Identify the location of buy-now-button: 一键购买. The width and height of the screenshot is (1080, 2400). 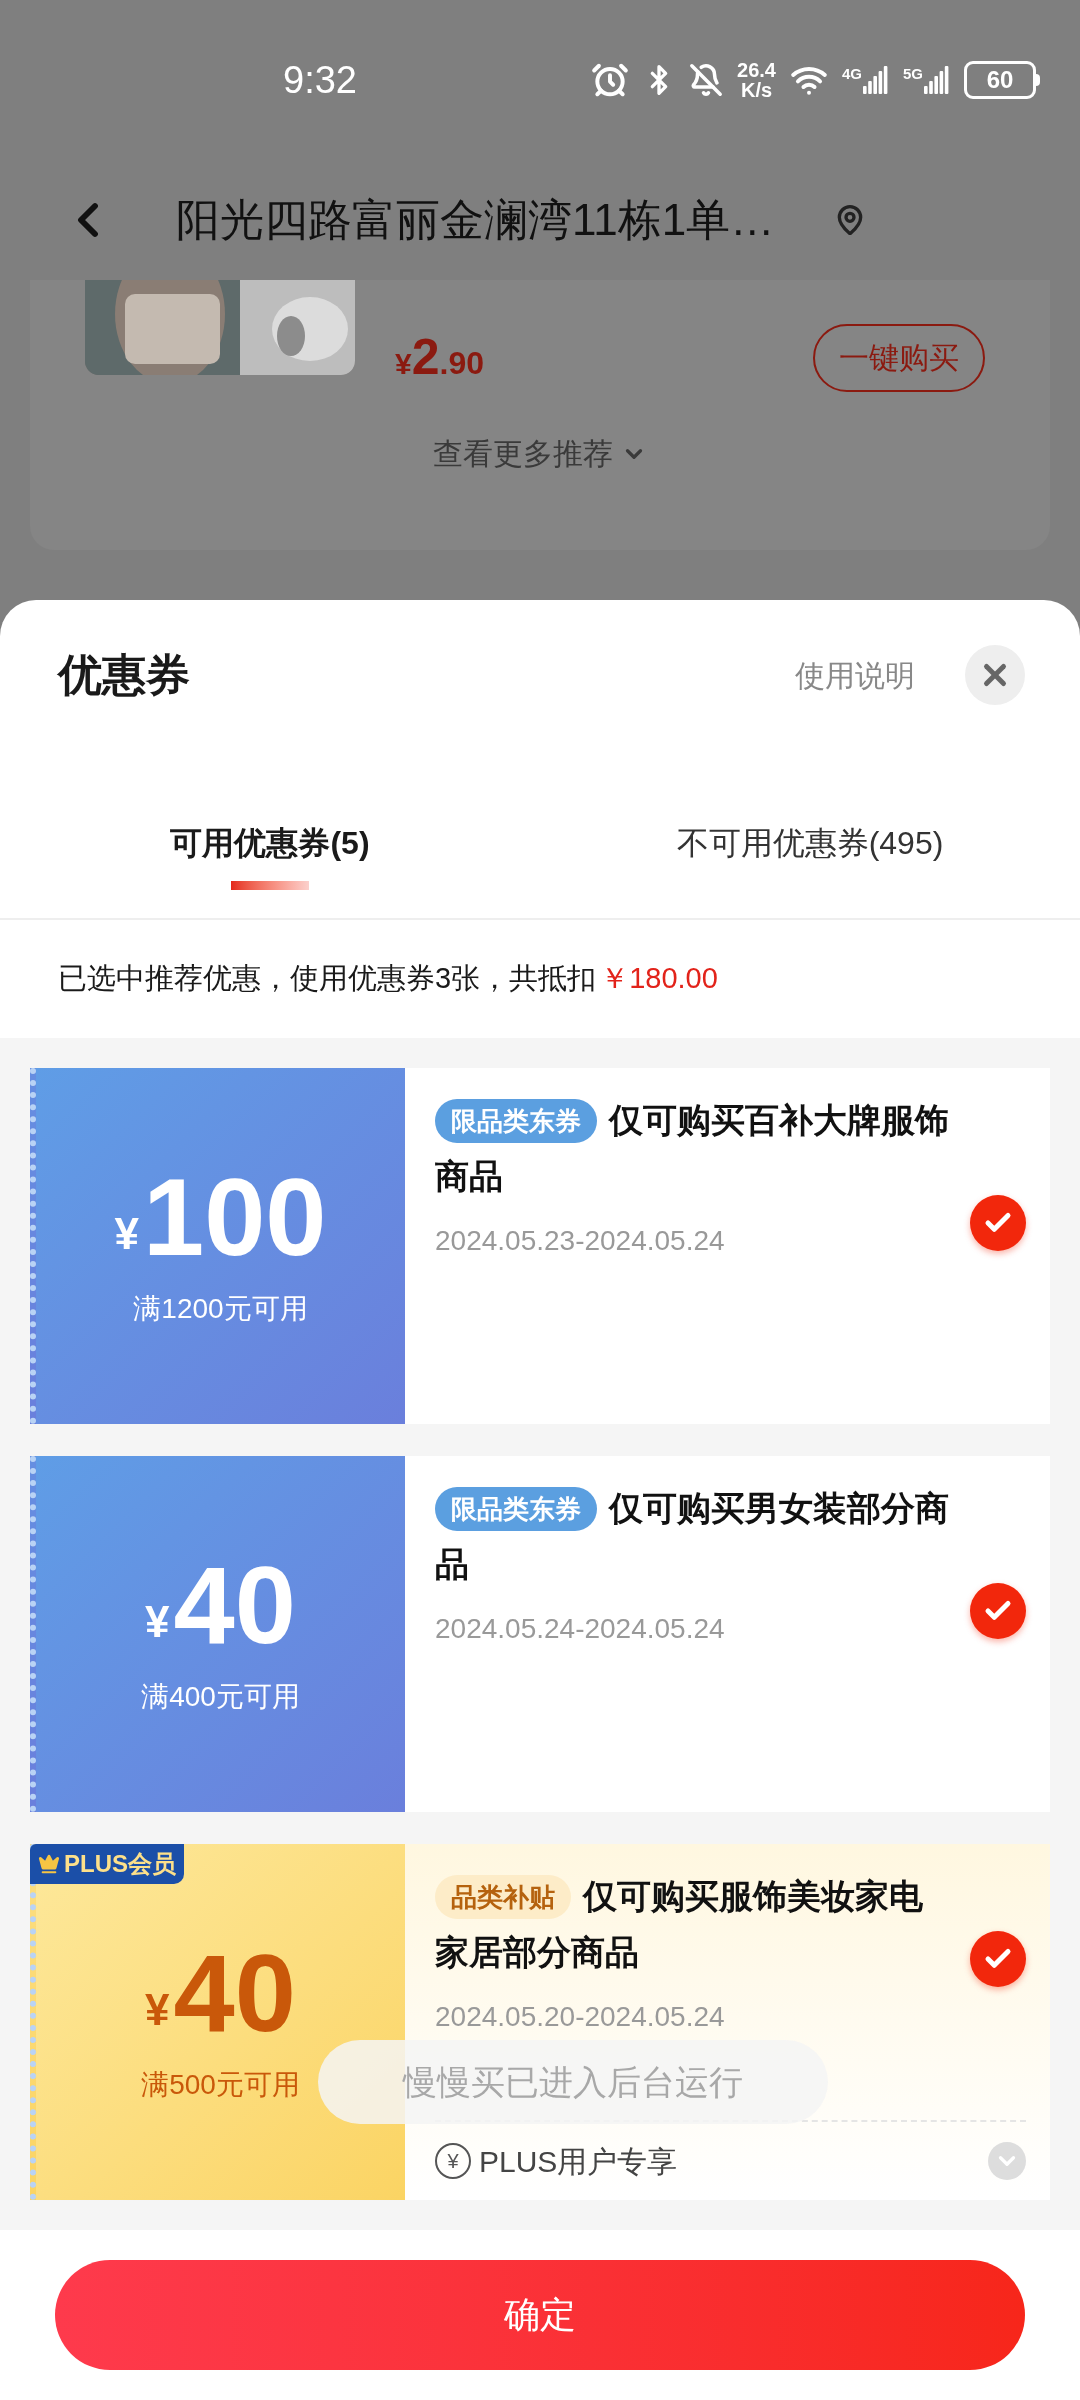
(899, 357).